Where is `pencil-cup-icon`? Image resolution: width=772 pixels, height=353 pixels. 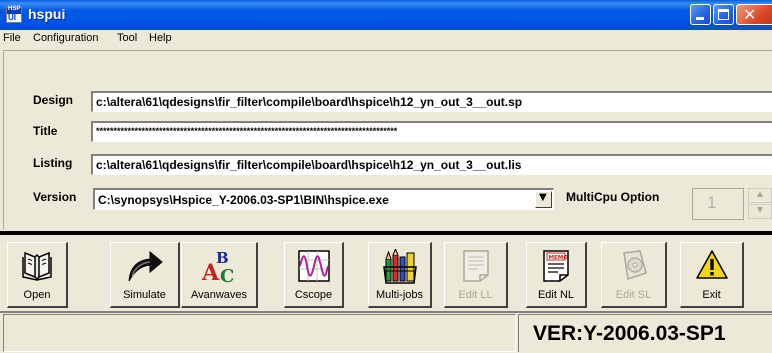
pencil-cup-icon is located at coordinates (399, 266).